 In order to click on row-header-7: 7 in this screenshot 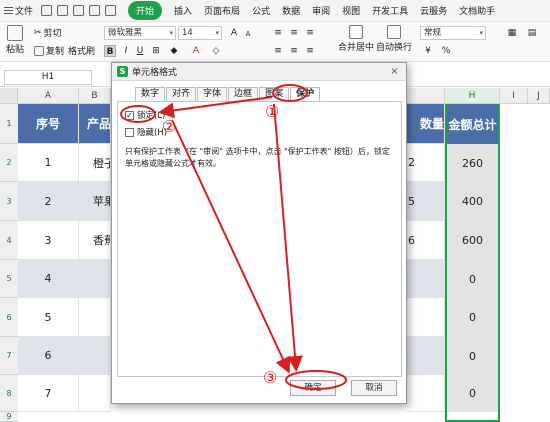, I will do `click(9, 356)`.